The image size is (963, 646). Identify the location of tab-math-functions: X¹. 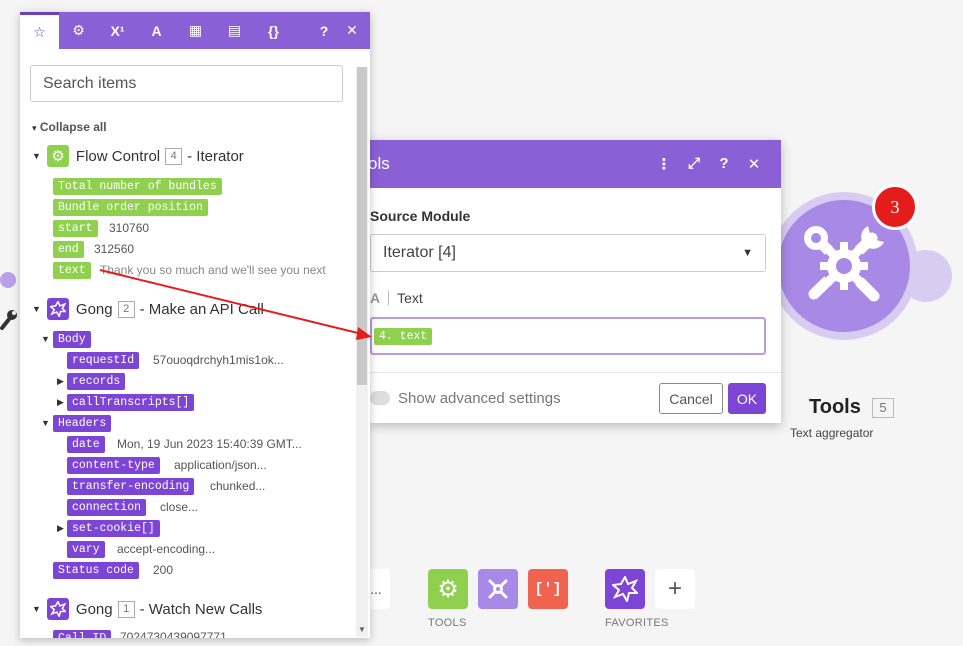
(117, 30).